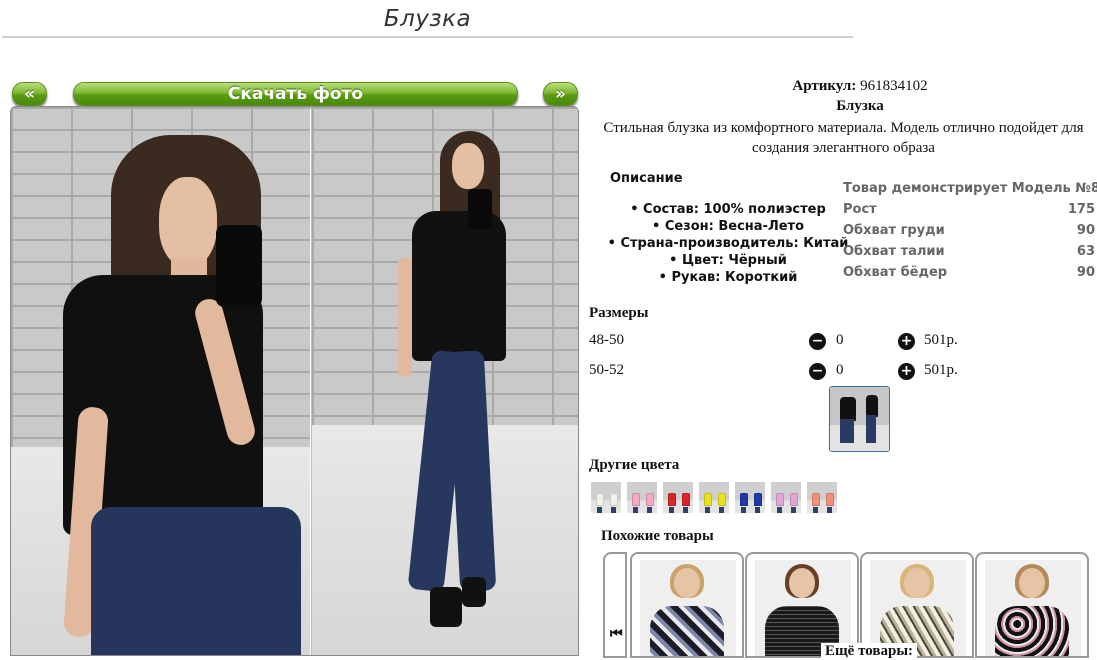 The height and width of the screenshot is (660, 1097). Describe the element at coordinates (619, 313) in the screenshot. I see `sizes-heading: Размеры` at that location.